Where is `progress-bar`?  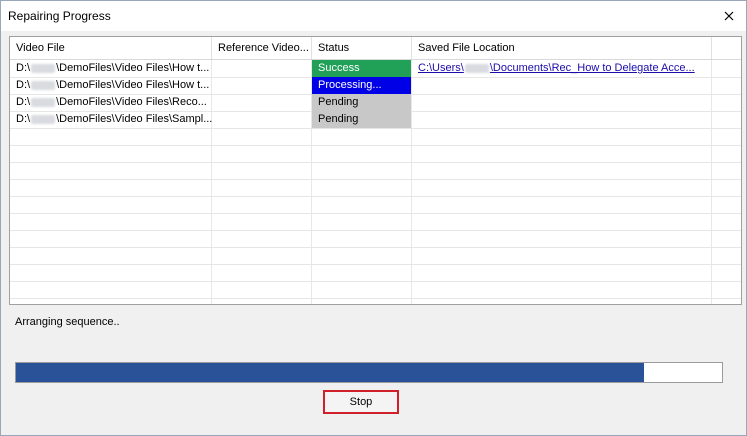 progress-bar is located at coordinates (369, 372).